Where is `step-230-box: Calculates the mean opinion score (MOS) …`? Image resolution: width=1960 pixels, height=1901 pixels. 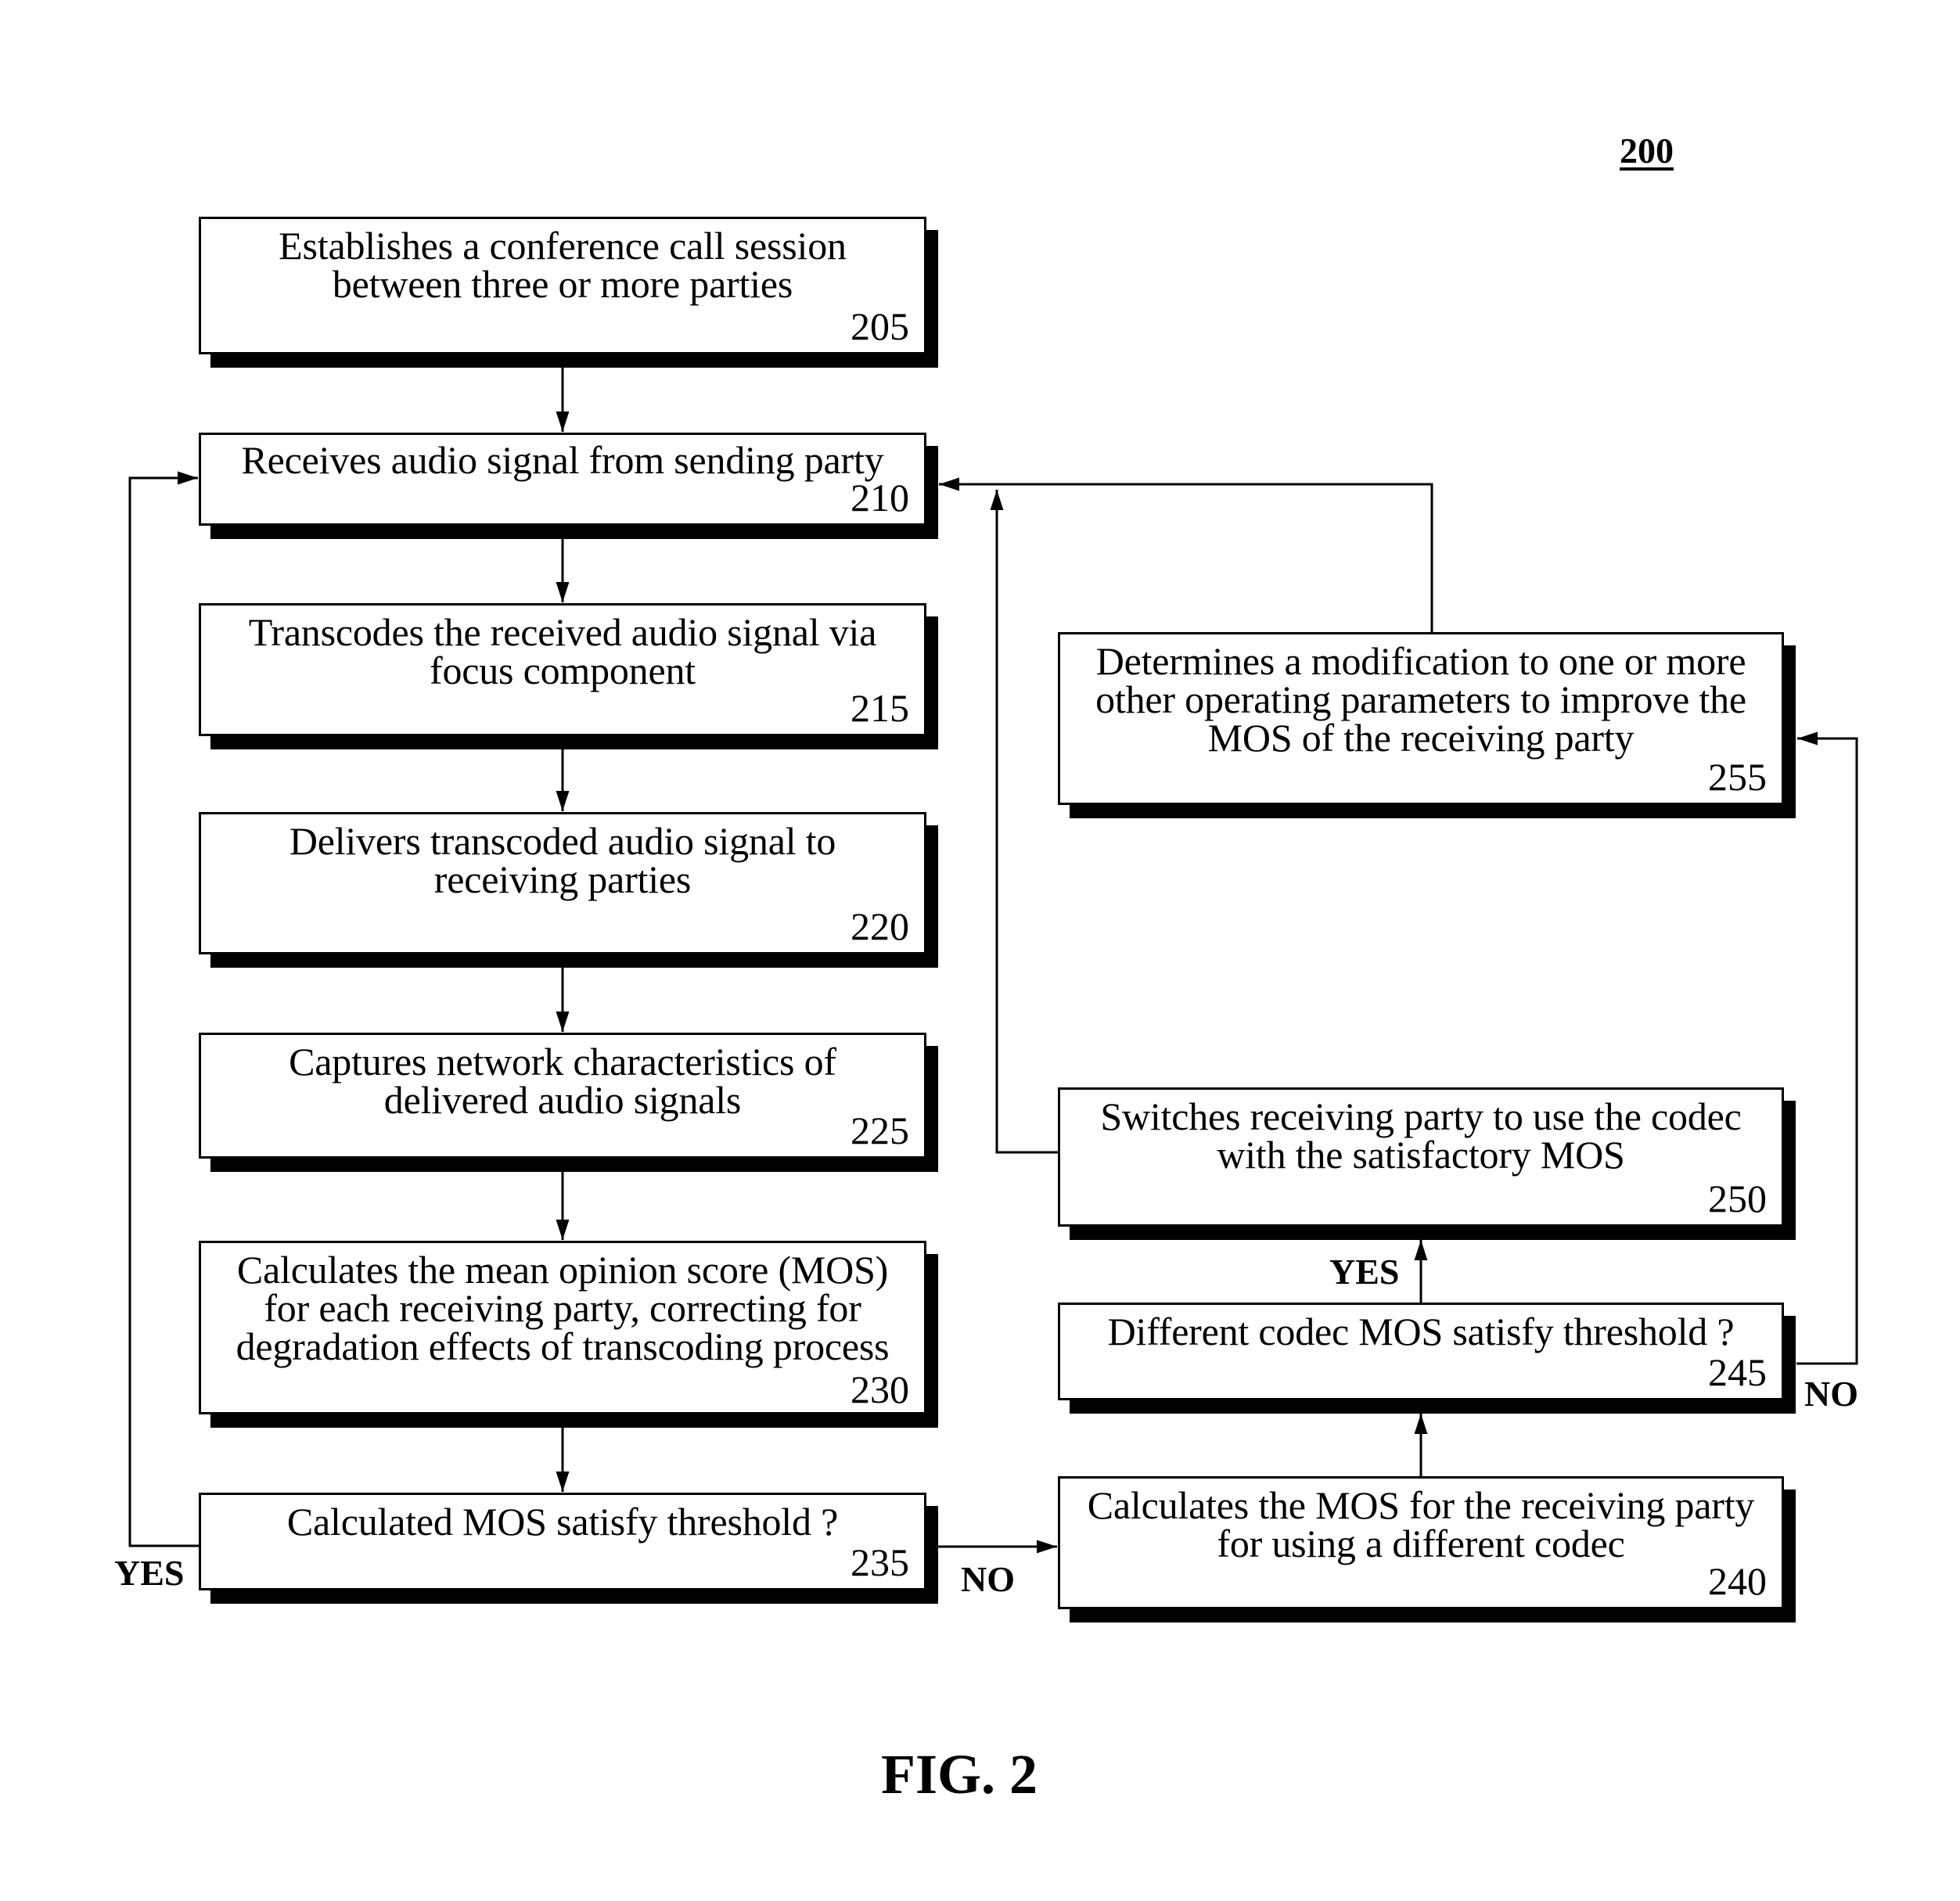
step-230-box: Calculates the mean opinion score (MOS) … is located at coordinates (562, 1327).